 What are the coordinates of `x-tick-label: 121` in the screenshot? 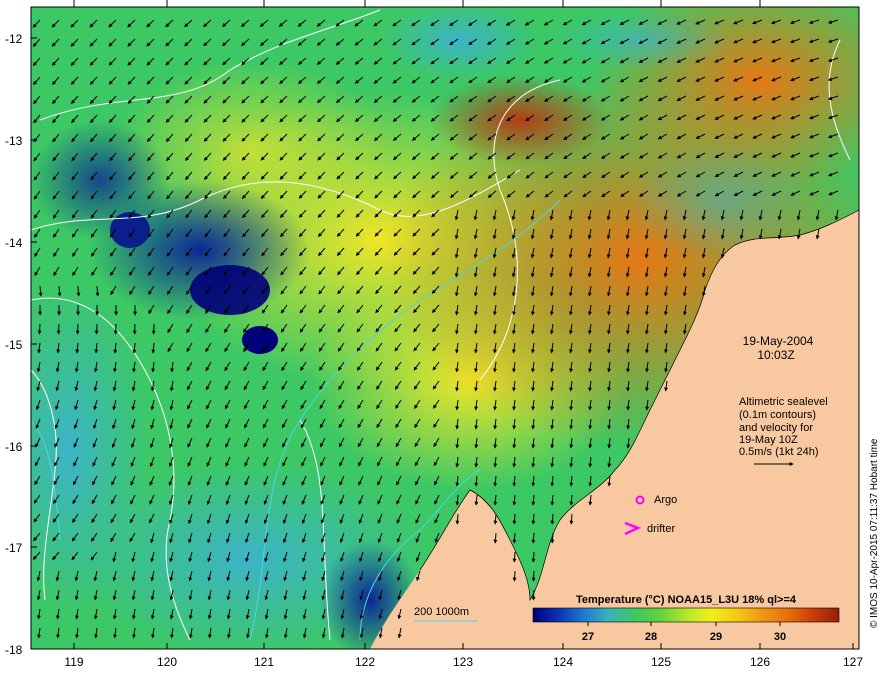 It's located at (264, 662).